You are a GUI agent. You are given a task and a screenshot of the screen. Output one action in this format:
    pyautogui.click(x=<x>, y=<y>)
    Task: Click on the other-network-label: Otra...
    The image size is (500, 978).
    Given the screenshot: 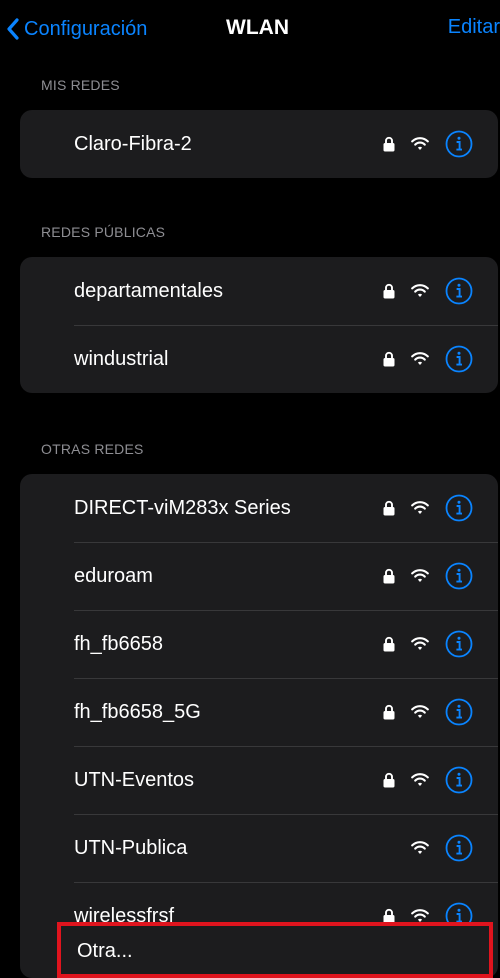 What is the action you would take?
    pyautogui.click(x=105, y=951)
    